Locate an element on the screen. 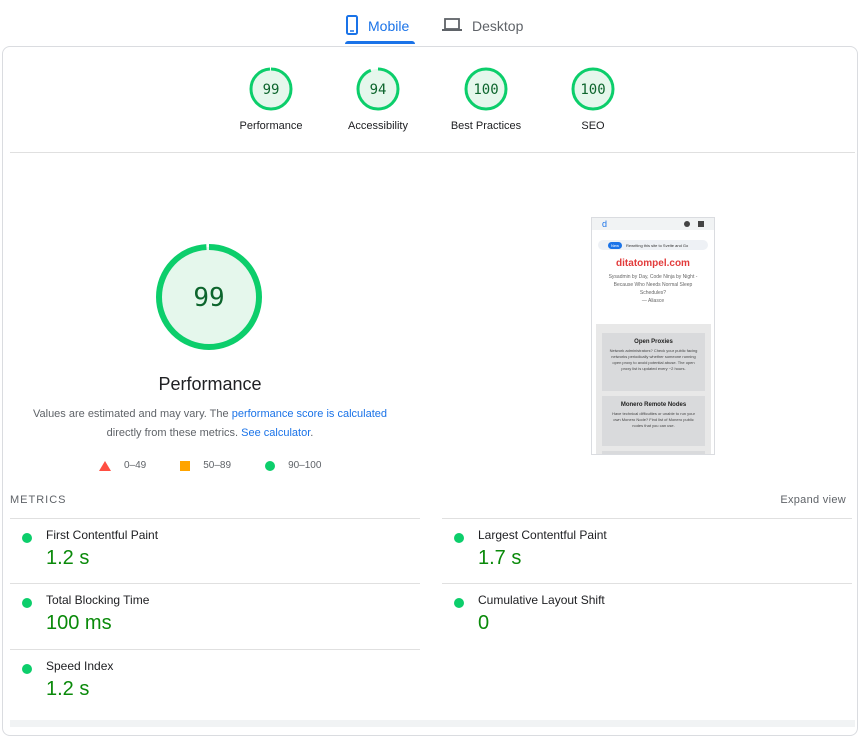 Image resolution: width=861 pixels, height=736 pixels. bottom-divider is located at coordinates (432, 723).